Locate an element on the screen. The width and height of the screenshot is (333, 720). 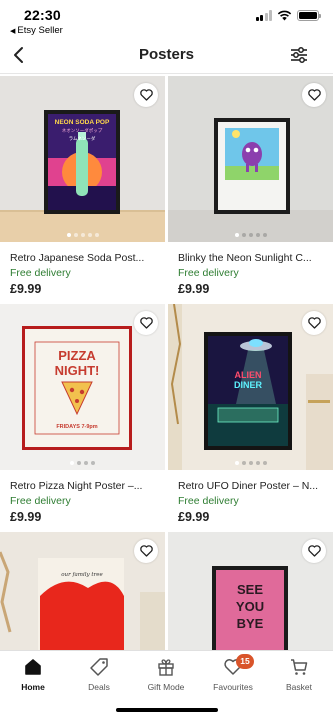
page-title: Posters is located at coordinates (166, 54).